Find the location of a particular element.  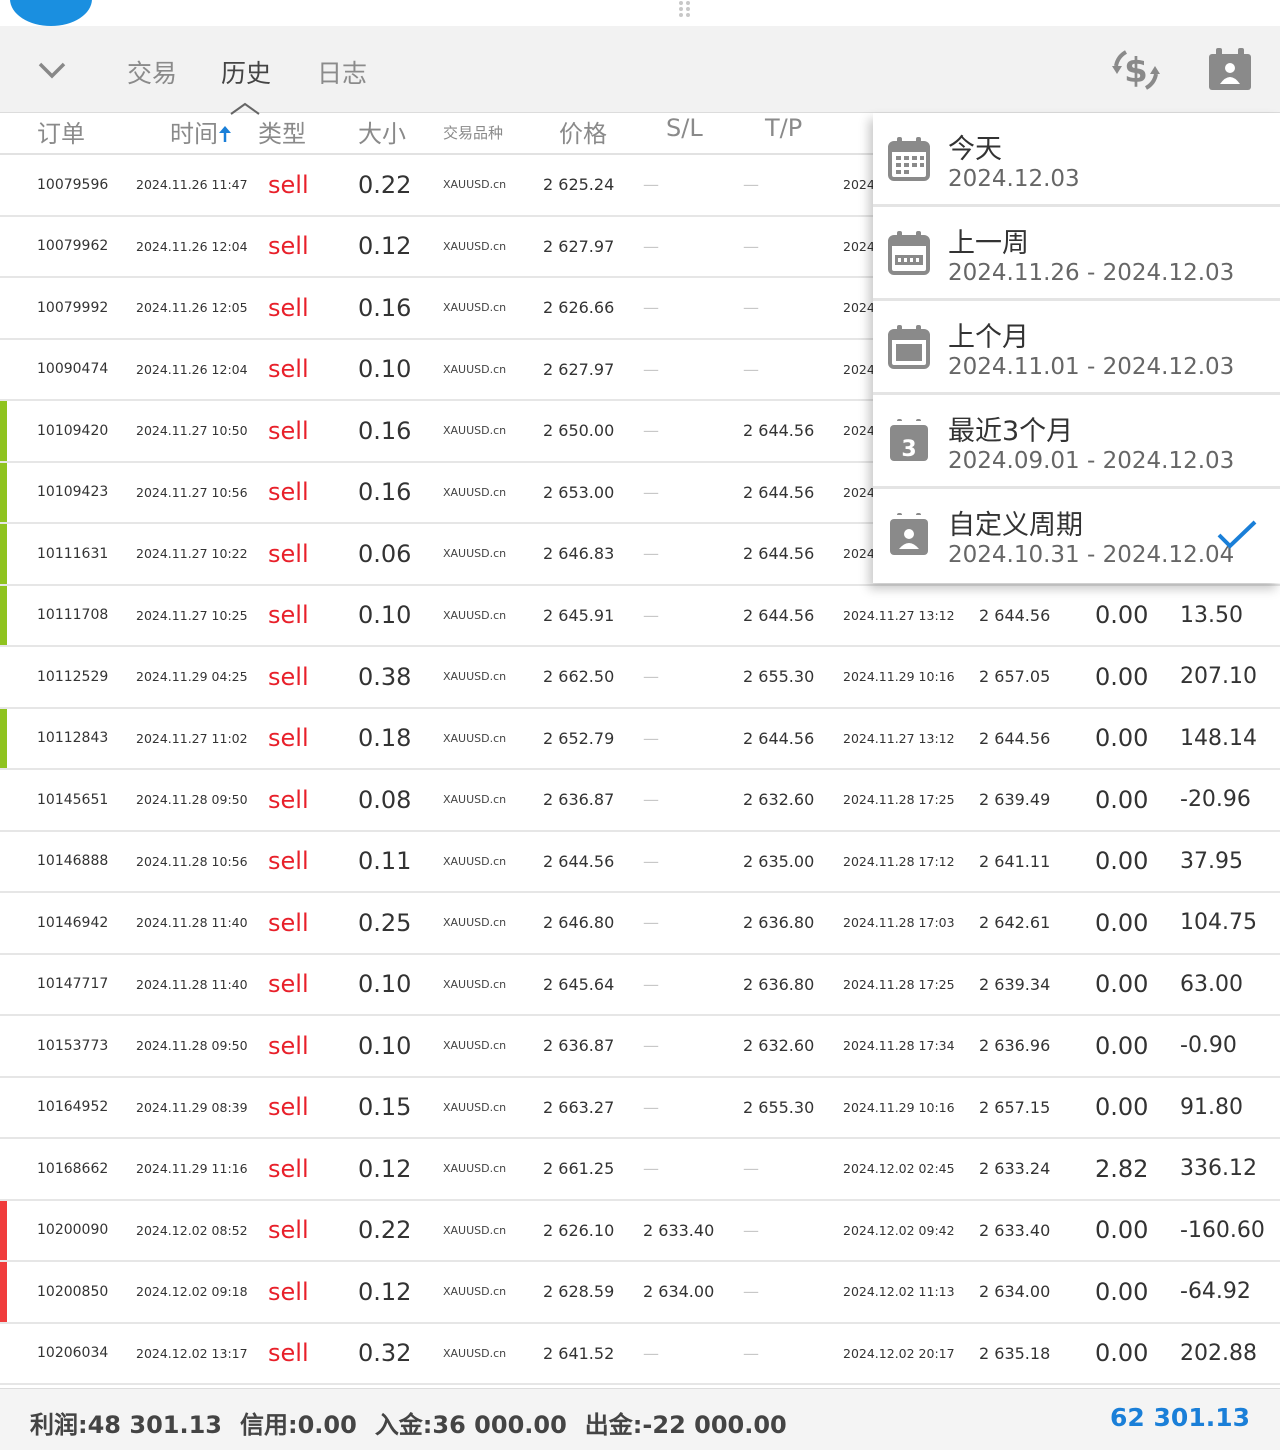

open-time: 2024.11.27 10:56 is located at coordinates (192, 492).